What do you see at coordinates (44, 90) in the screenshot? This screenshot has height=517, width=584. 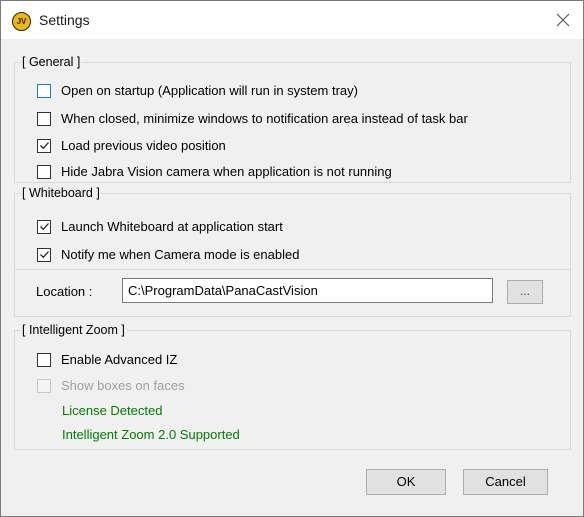 I see `open-on-startup-checkbox` at bounding box center [44, 90].